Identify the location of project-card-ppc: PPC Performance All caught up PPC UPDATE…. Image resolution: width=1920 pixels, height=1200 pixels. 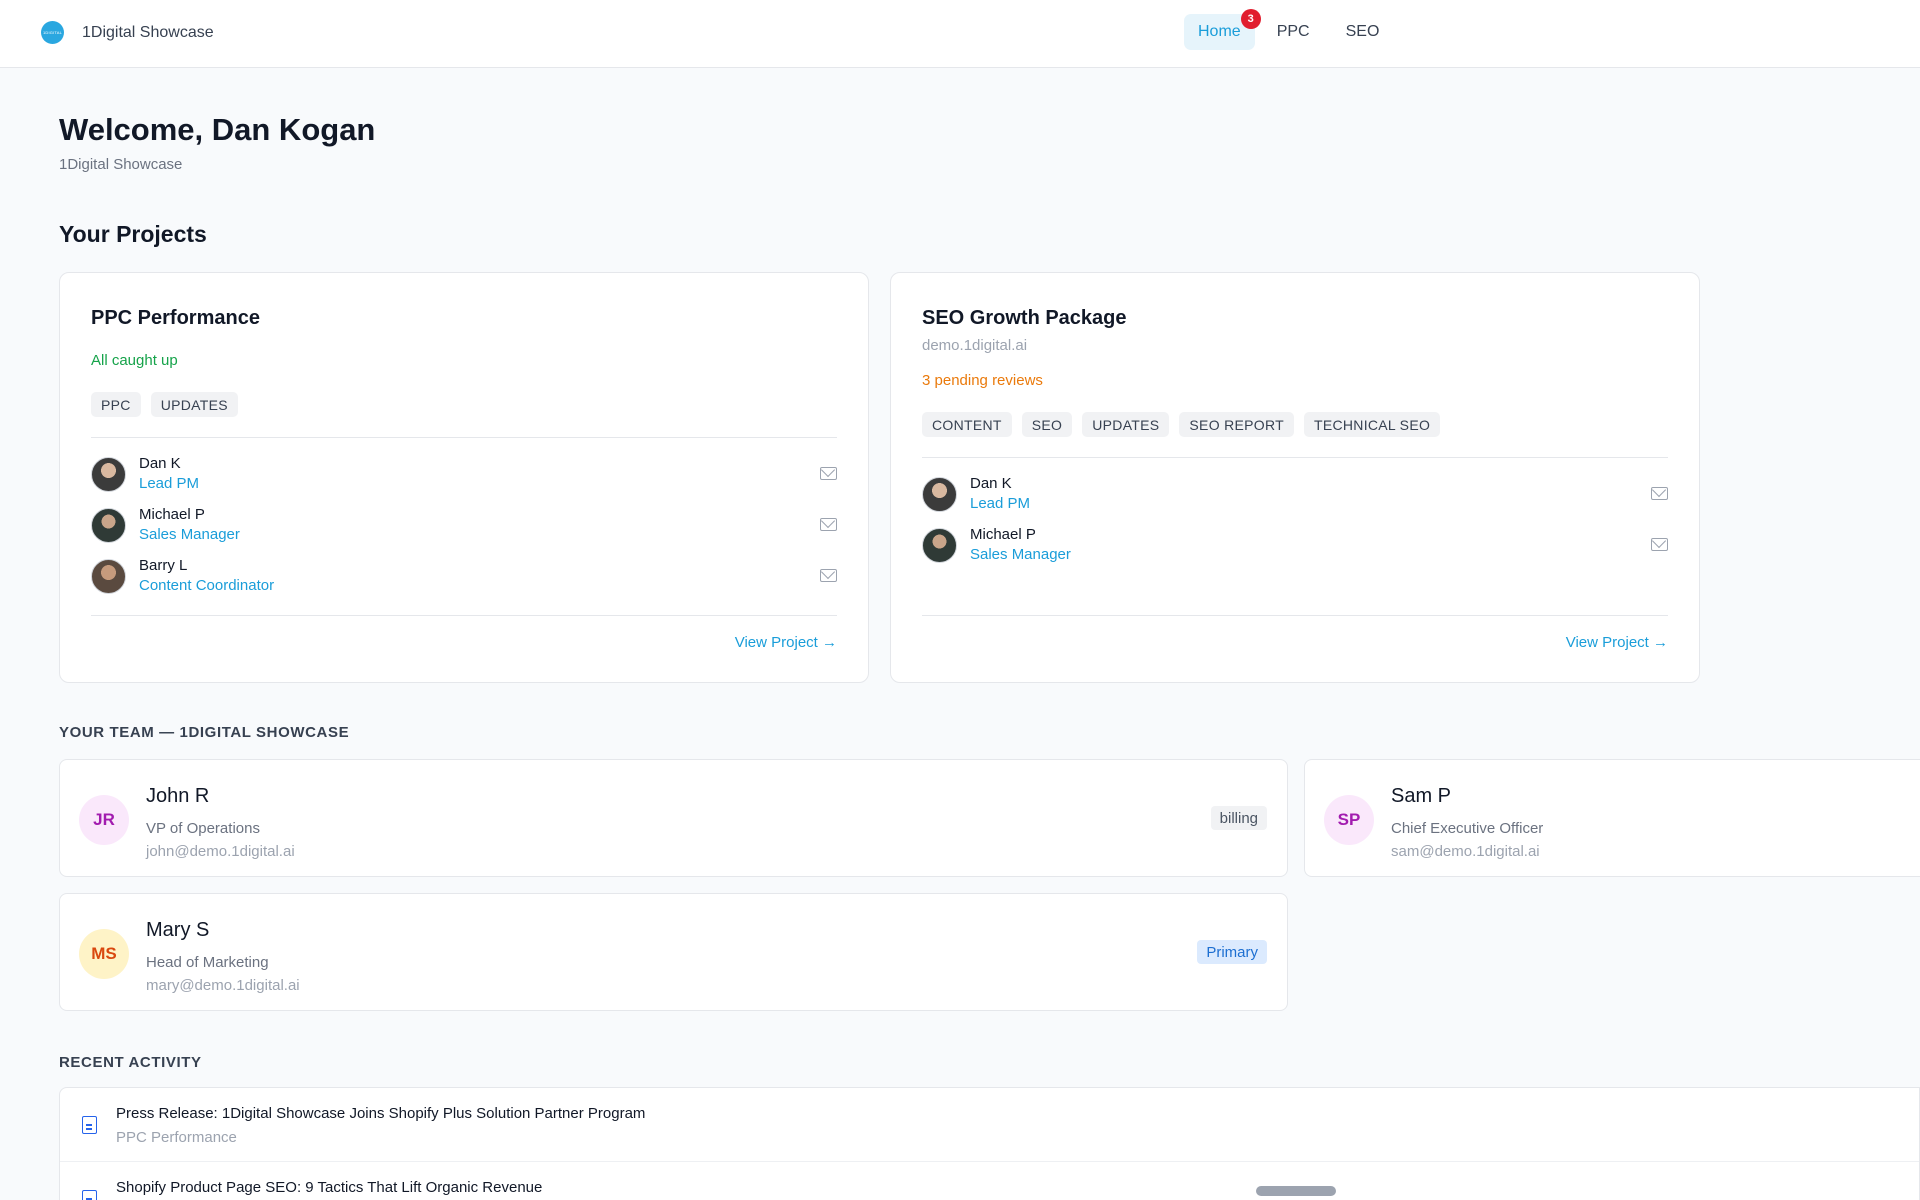
(464, 477).